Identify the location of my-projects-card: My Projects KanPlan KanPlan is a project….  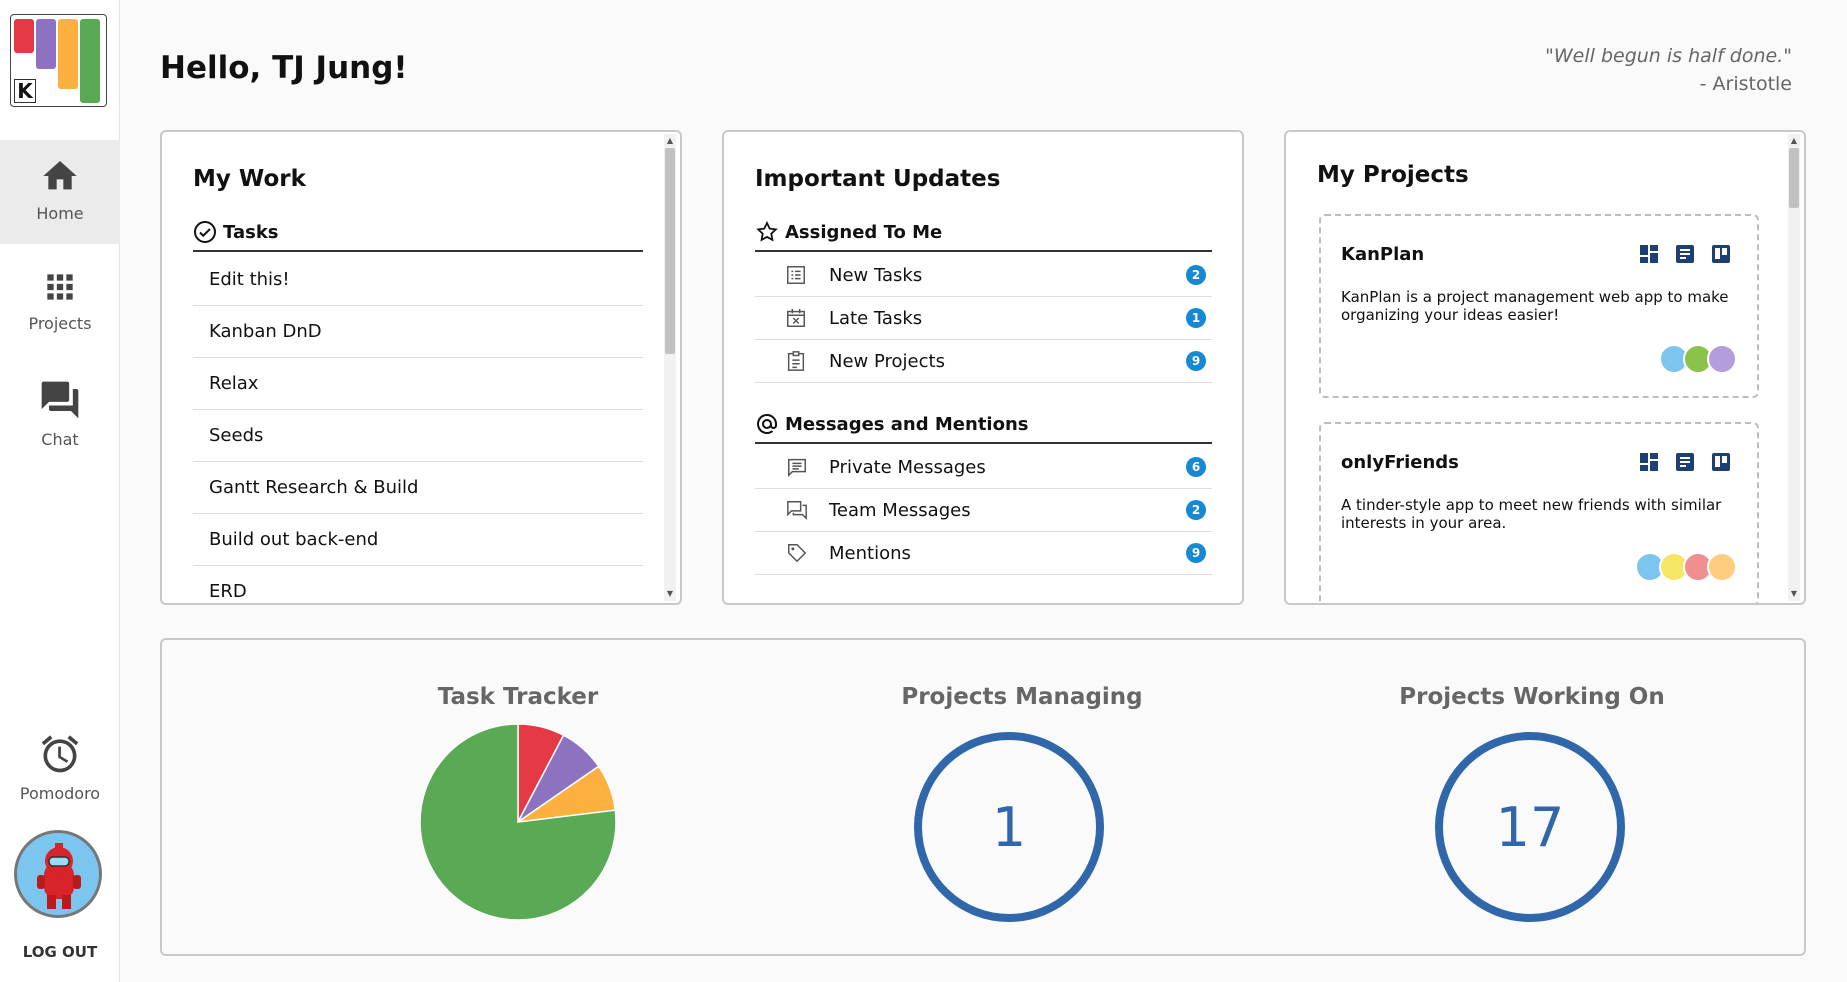
(1545, 367).